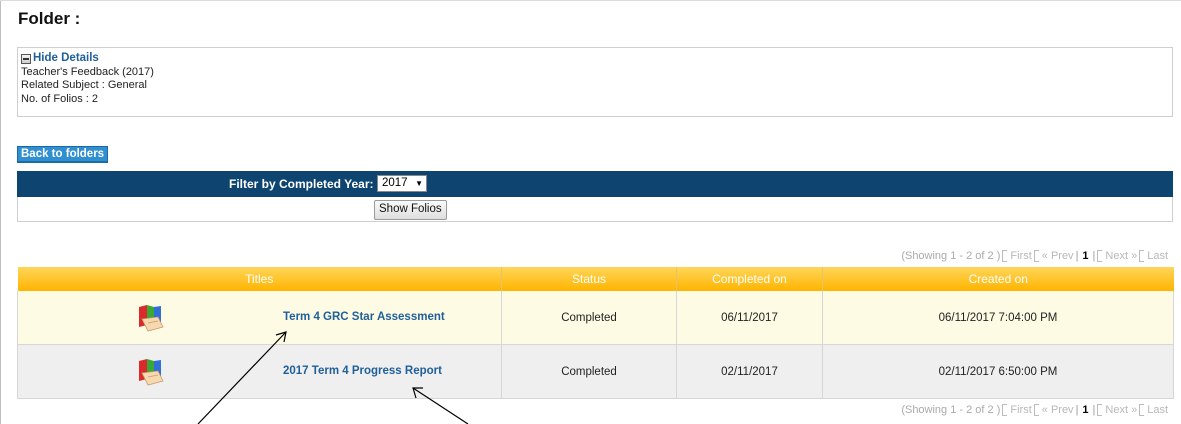 This screenshot has width=1181, height=424. I want to click on page-title: Folder :, so click(49, 18).